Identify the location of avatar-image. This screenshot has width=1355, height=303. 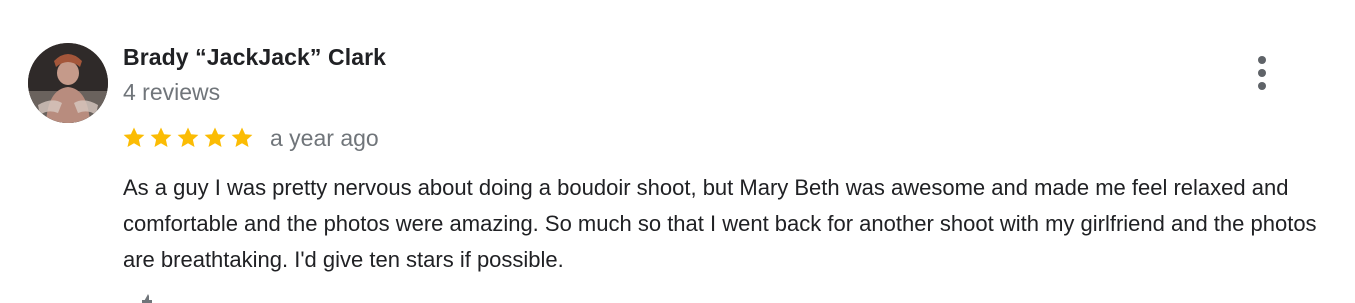
(68, 83).